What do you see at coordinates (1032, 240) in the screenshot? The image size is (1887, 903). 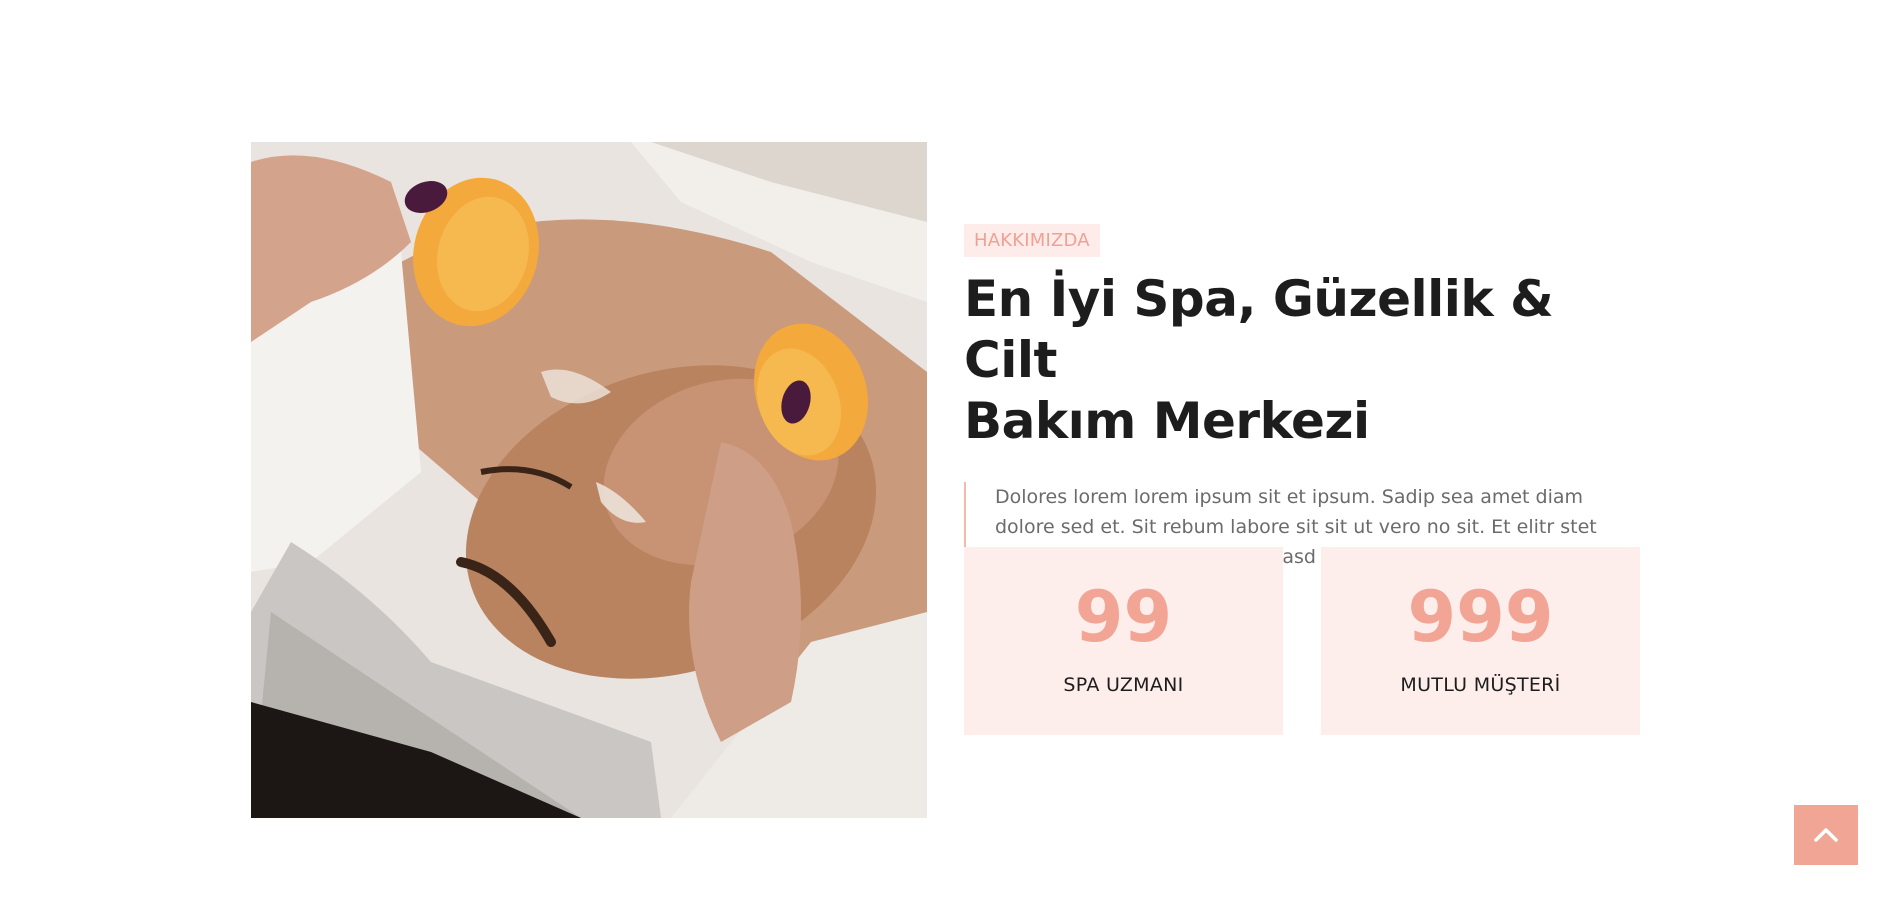 I see `section-badge: HAKKIMIZDA` at bounding box center [1032, 240].